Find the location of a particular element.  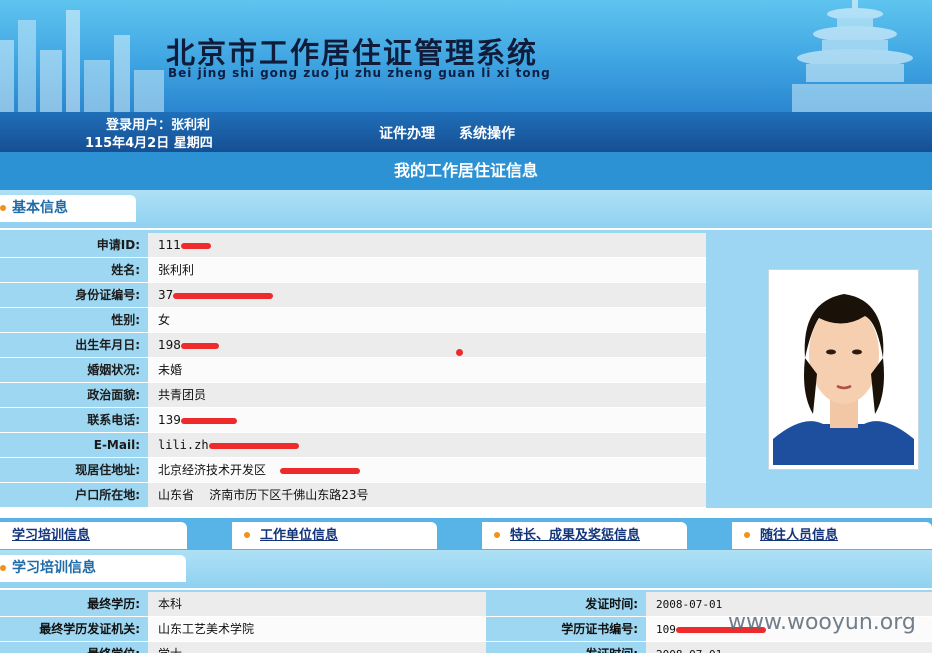

page-title: 我的工作居住证信息 is located at coordinates (466, 171).